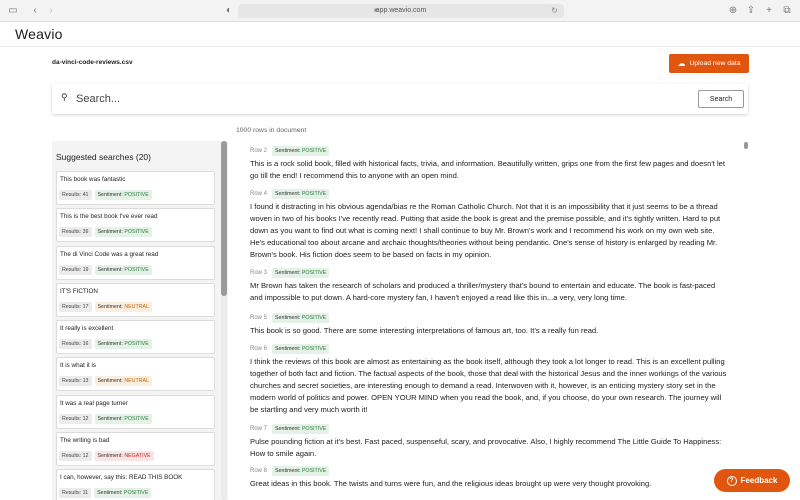  Describe the element at coordinates (787, 11) in the screenshot. I see `tab-overview-icon: ⧉` at that location.